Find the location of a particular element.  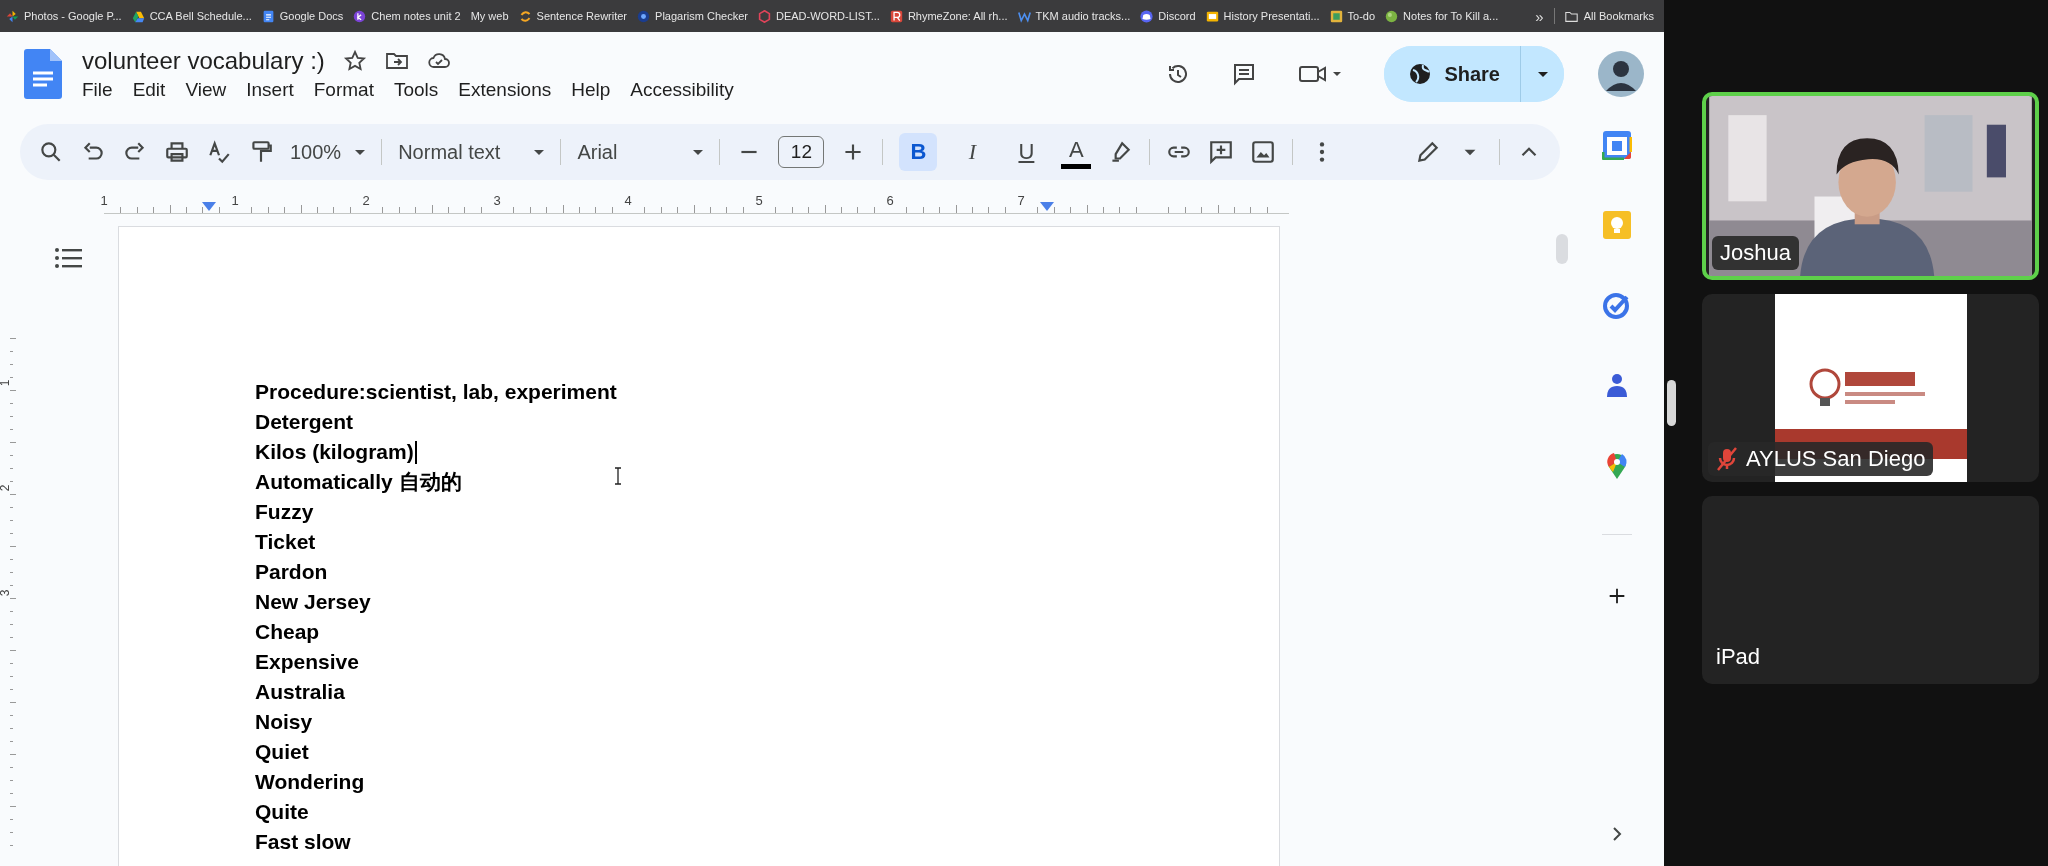

outline-icon is located at coordinates (68, 258).